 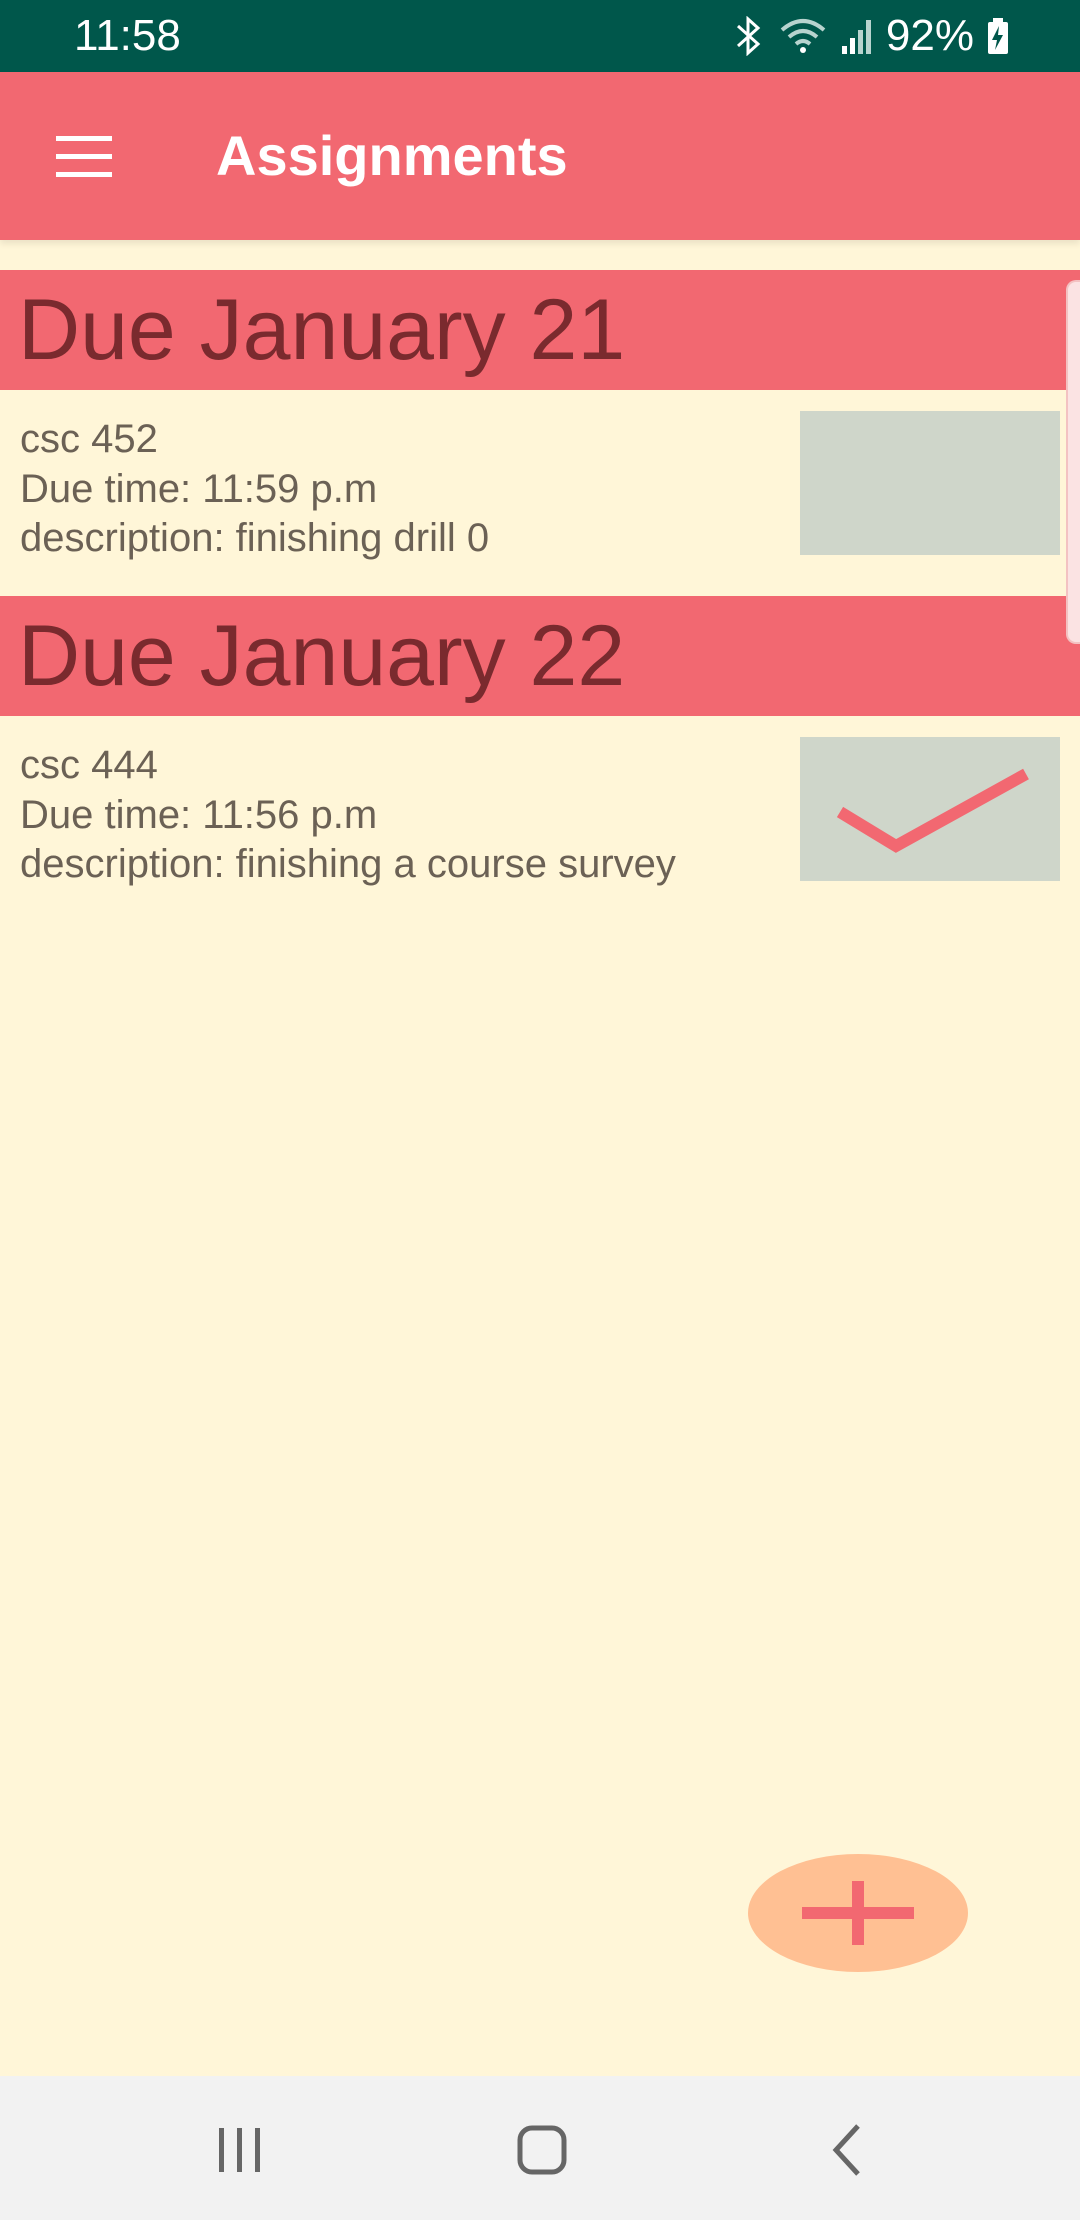 I want to click on add-assignment-button, so click(x=858, y=1913).